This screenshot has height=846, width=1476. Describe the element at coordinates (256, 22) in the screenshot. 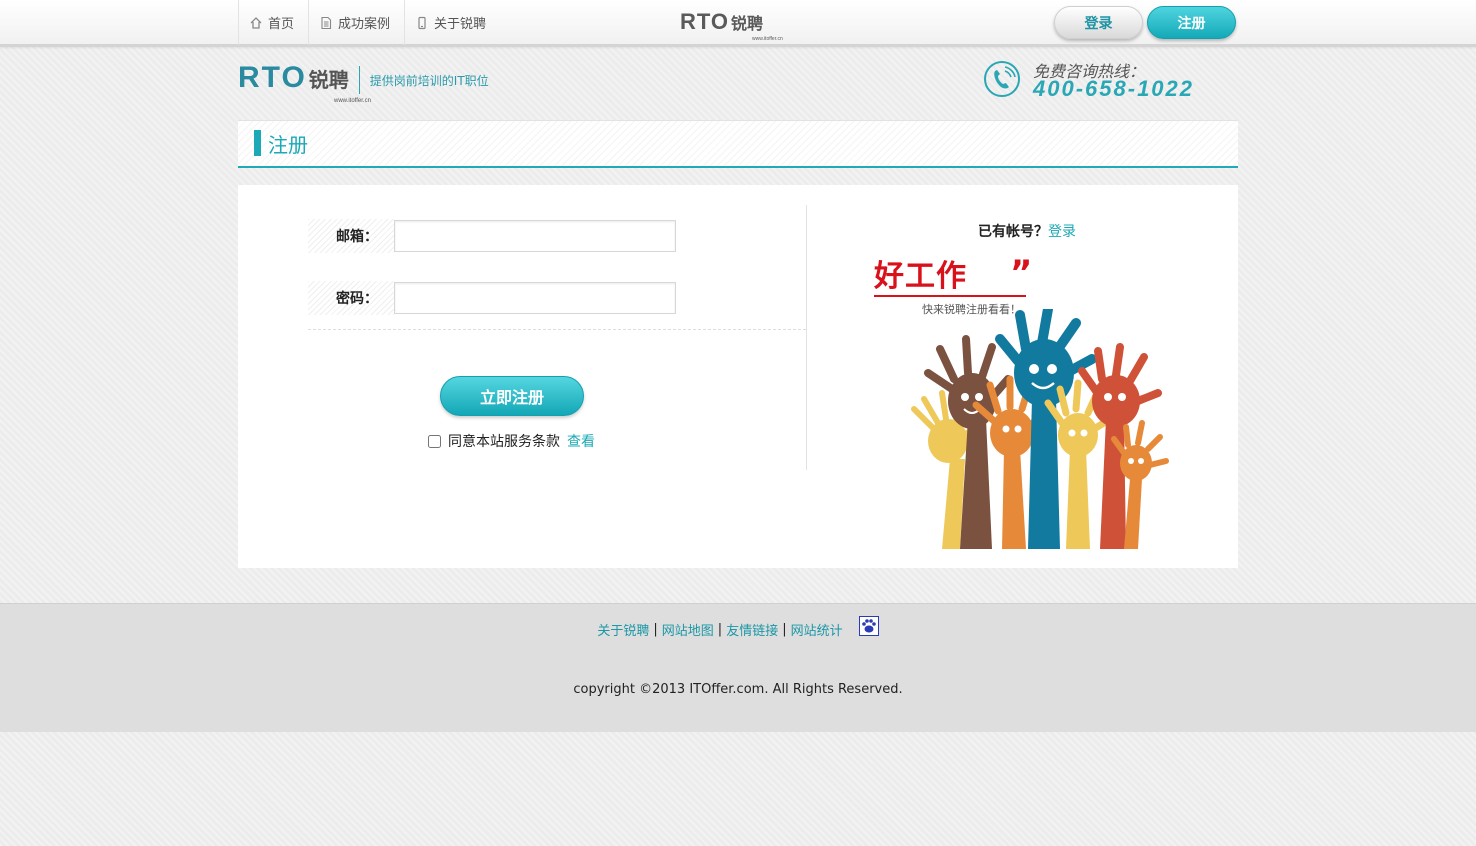

I see `home-icon` at that location.